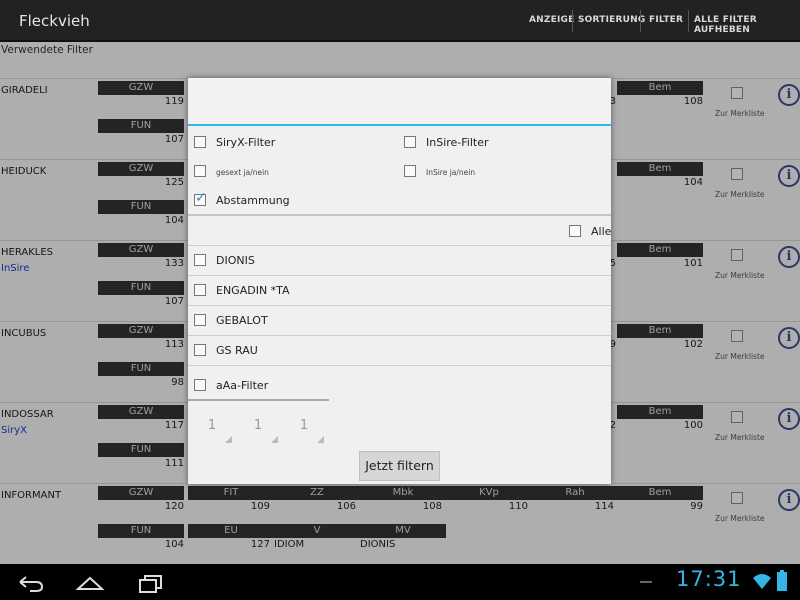 Image resolution: width=800 pixels, height=600 pixels. What do you see at coordinates (611, 20) in the screenshot?
I see `menu-sortierung: SORTIERUNG` at bounding box center [611, 20].